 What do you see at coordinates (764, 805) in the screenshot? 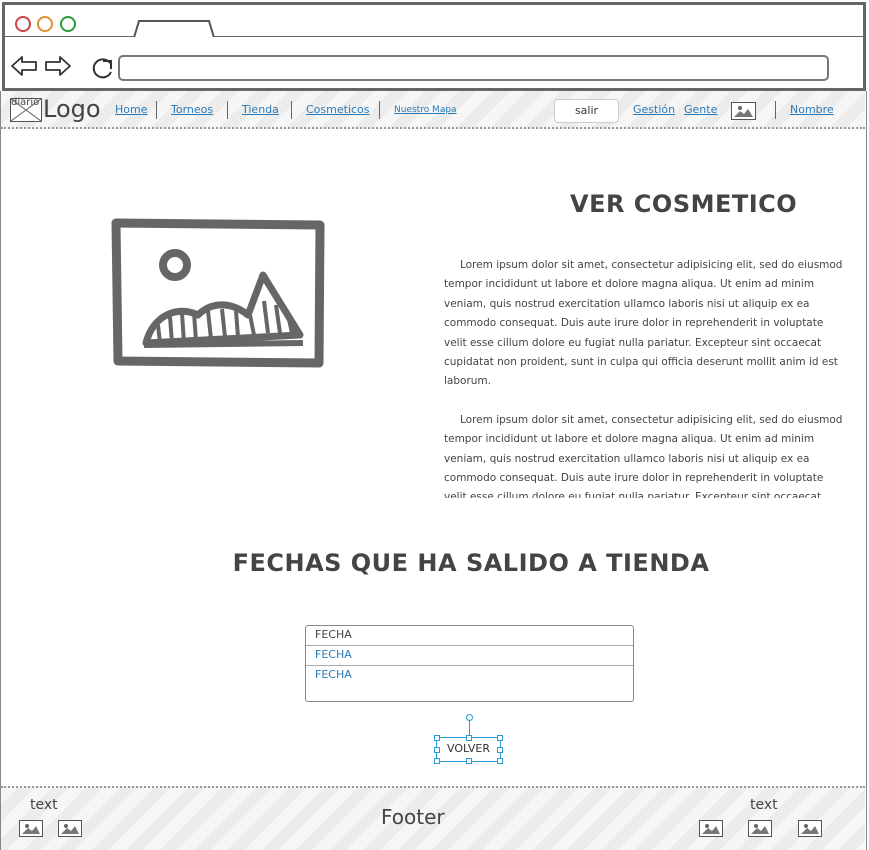
I see `footer-right-text: text` at bounding box center [764, 805].